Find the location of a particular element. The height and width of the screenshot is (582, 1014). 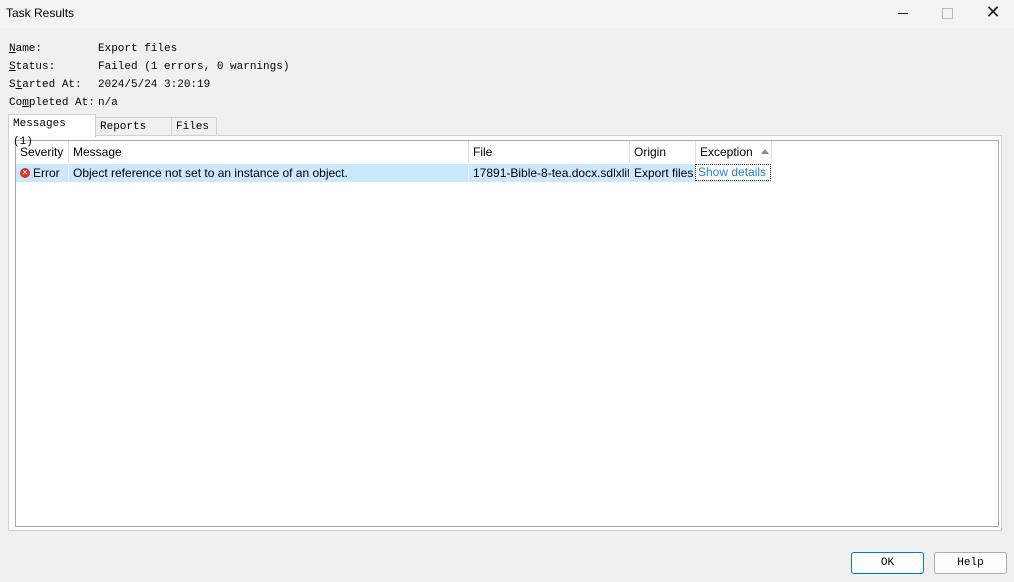

name-label-rest: ame: is located at coordinates (29, 49).